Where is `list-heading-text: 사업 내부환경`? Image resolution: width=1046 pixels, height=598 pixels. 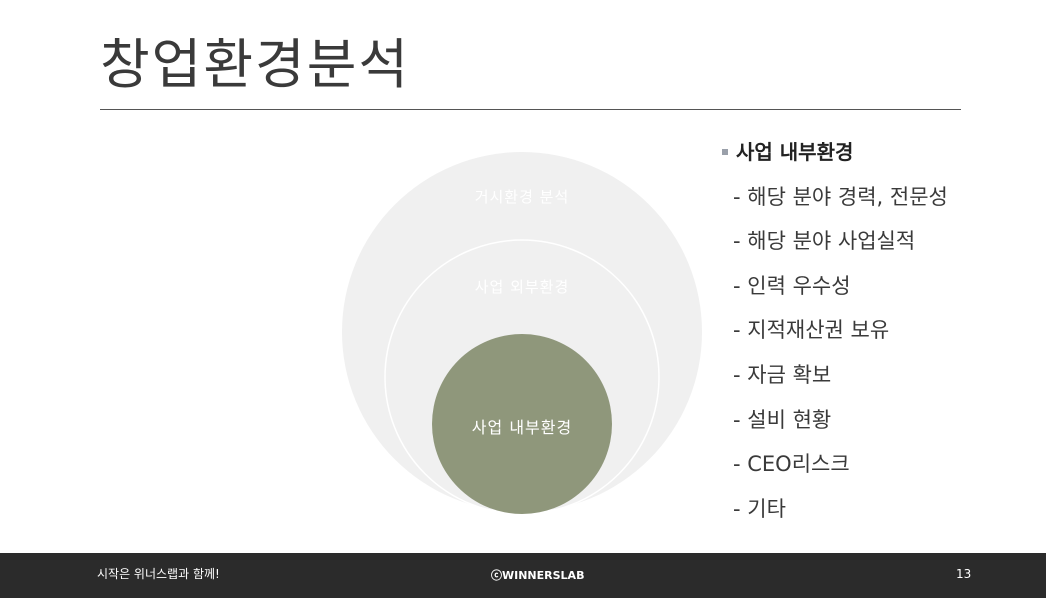 list-heading-text: 사업 내부환경 is located at coordinates (795, 152).